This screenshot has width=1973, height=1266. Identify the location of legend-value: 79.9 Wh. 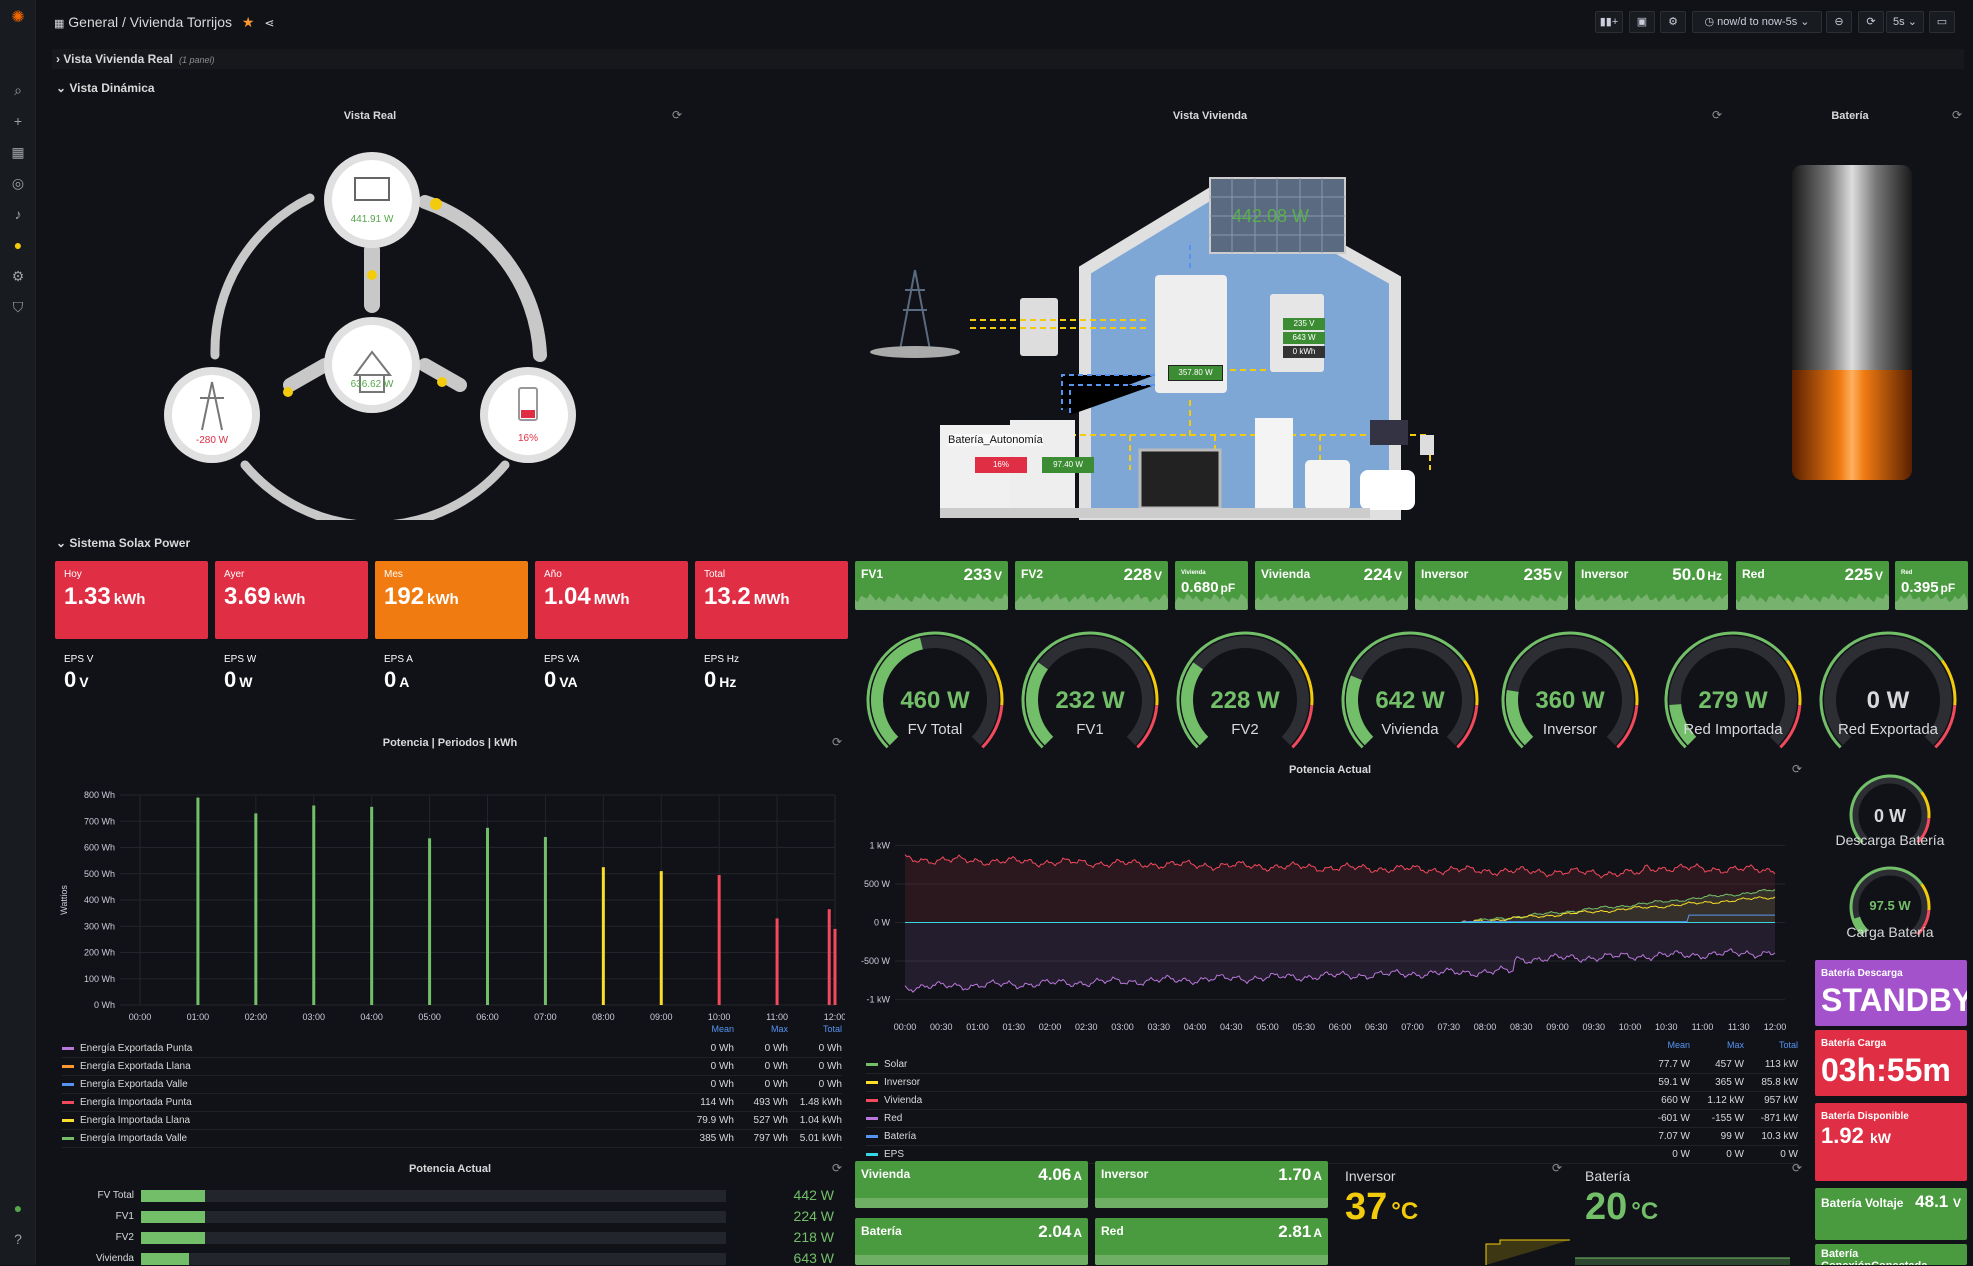
(715, 1120).